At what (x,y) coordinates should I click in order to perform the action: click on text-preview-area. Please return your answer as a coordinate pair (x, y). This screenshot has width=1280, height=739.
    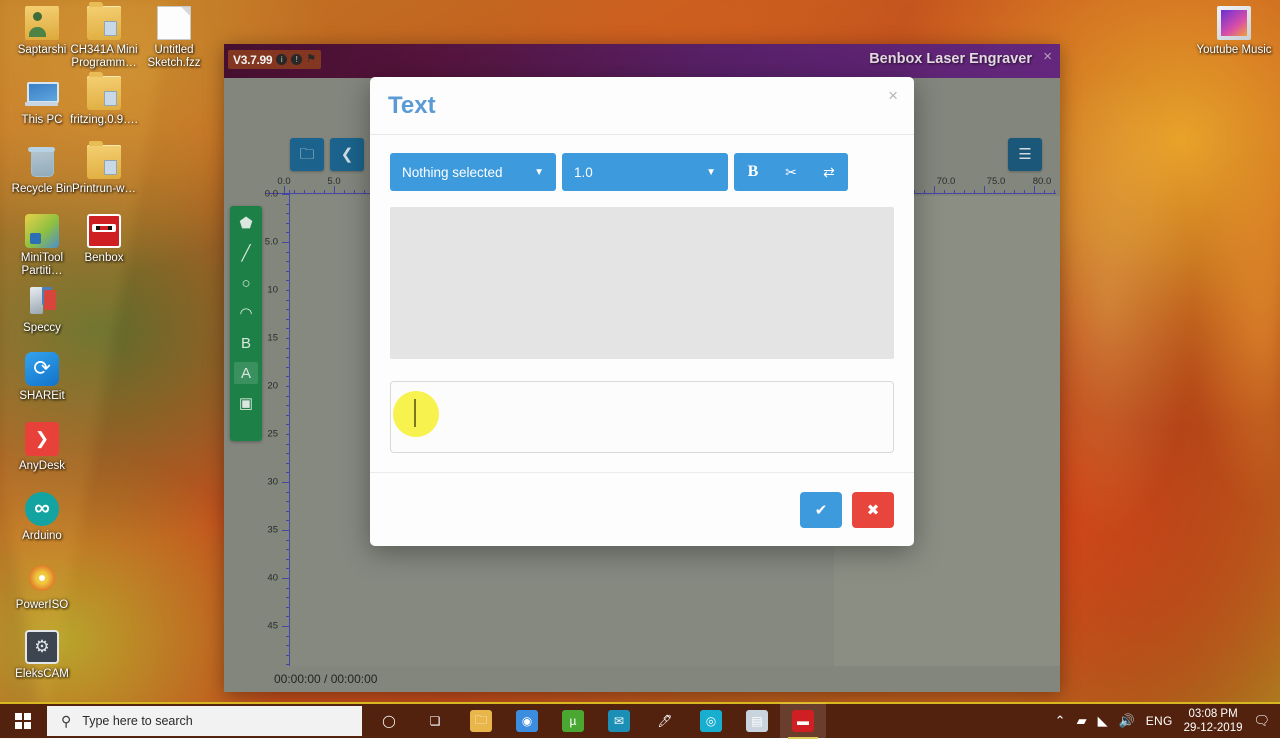
    Looking at the image, I should click on (642, 283).